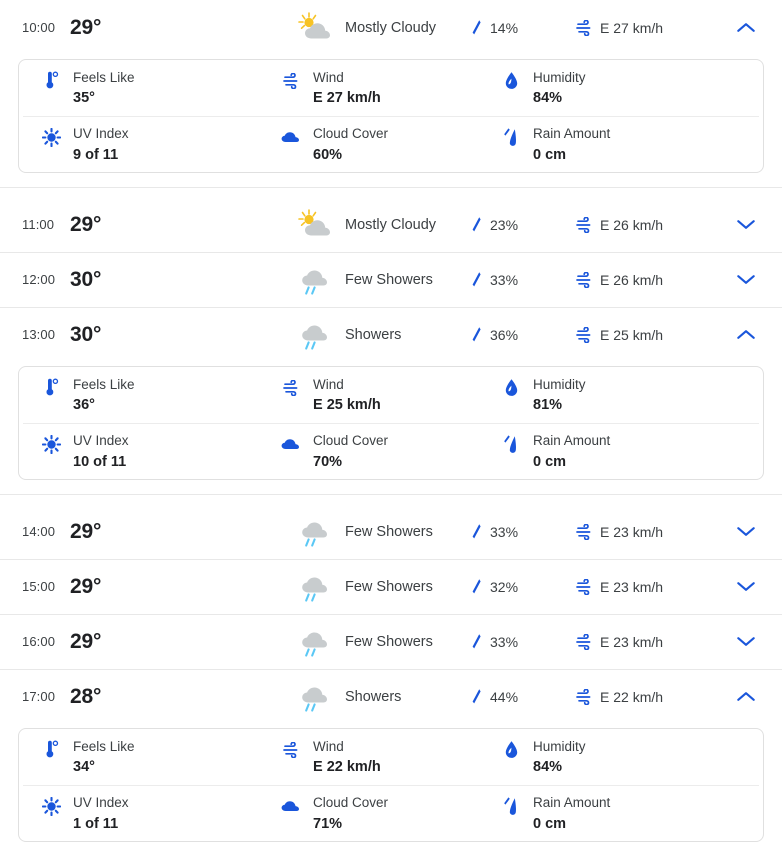  I want to click on hourly-row-1700: 17:00 28° Showers 44% E 22 km/h, so click(391, 696).